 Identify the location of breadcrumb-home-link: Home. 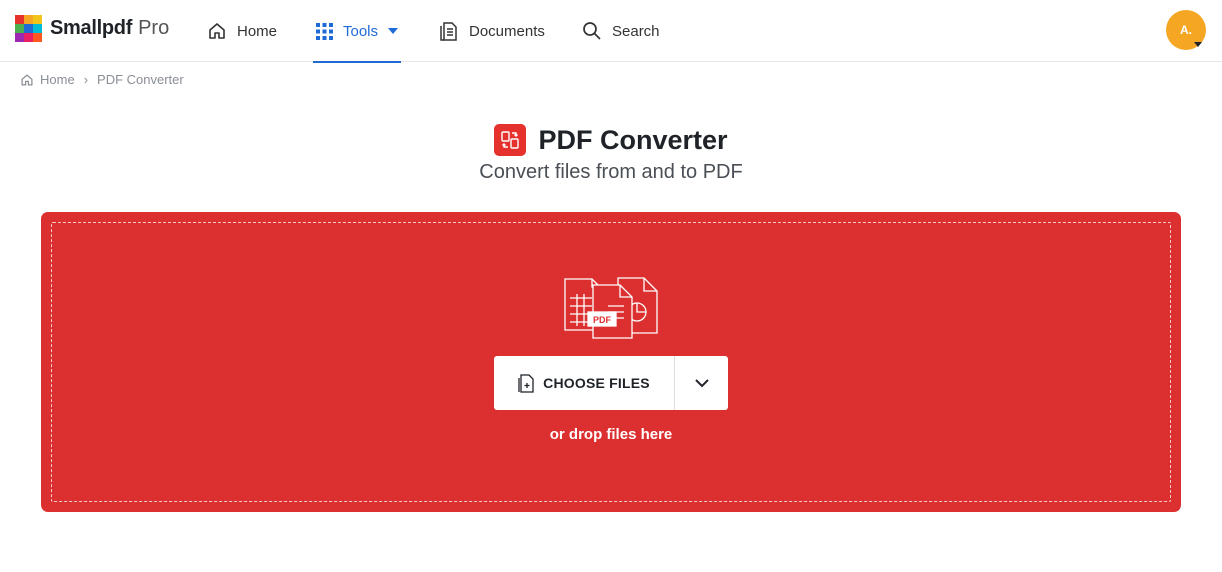
(57, 79).